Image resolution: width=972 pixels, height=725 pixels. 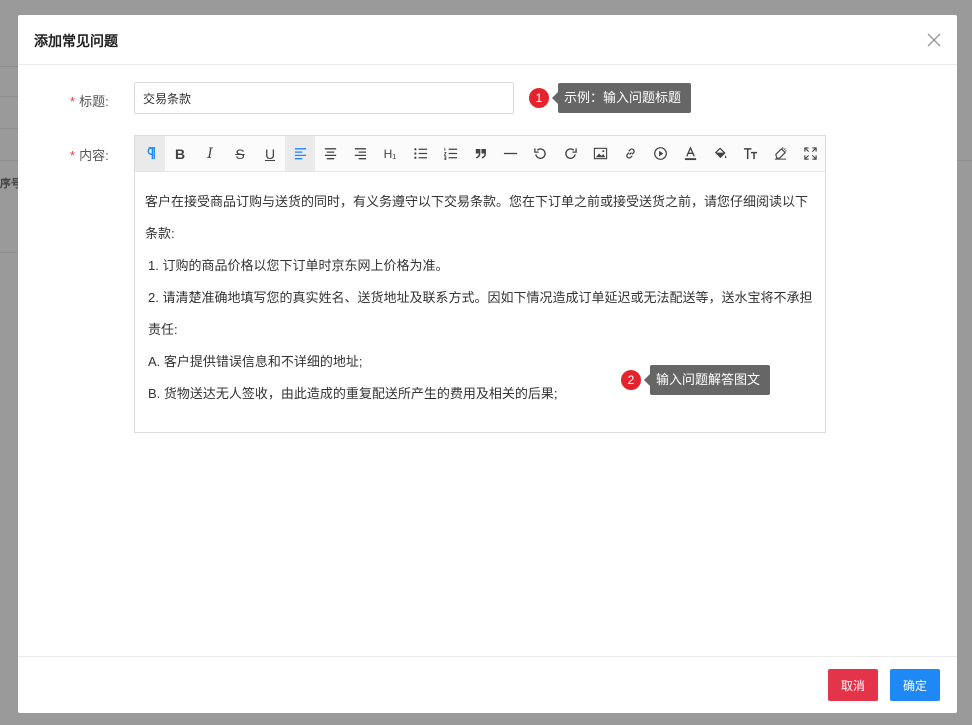 I want to click on paint-bucket-icon, so click(x=720, y=153).